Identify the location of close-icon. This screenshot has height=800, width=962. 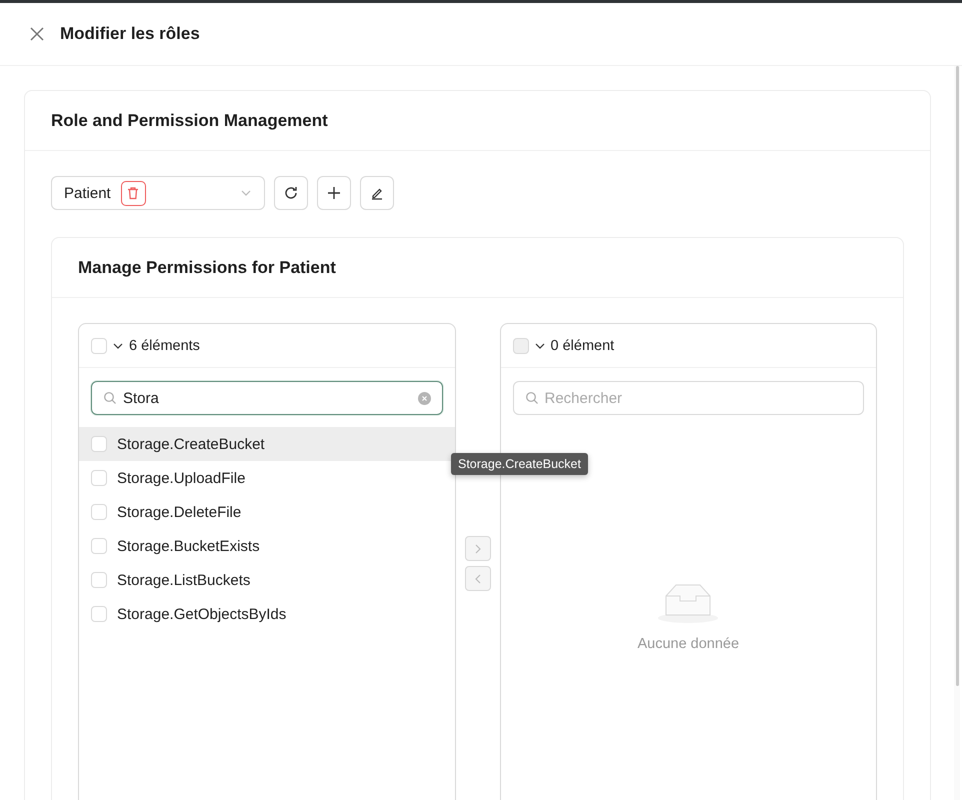
(37, 34).